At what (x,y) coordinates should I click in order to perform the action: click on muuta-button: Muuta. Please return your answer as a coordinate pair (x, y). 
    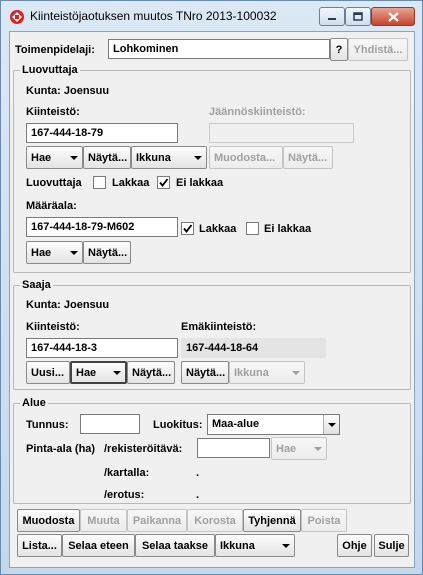
    Looking at the image, I should click on (103, 520).